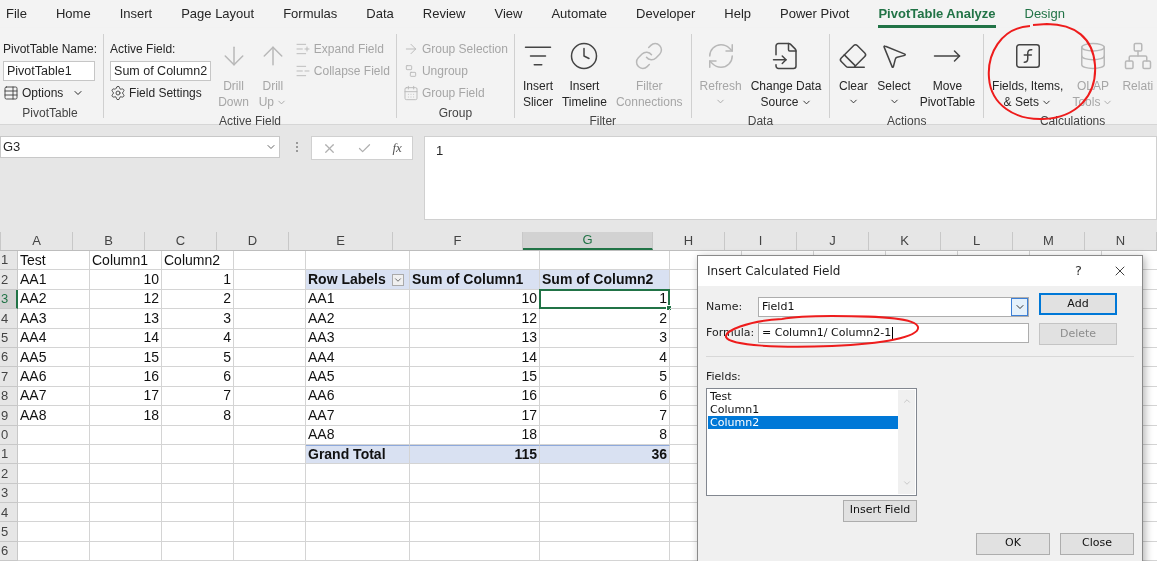 The width and height of the screenshot is (1157, 561). Describe the element at coordinates (49, 71) in the screenshot. I see `text-field: PivotTable1` at that location.